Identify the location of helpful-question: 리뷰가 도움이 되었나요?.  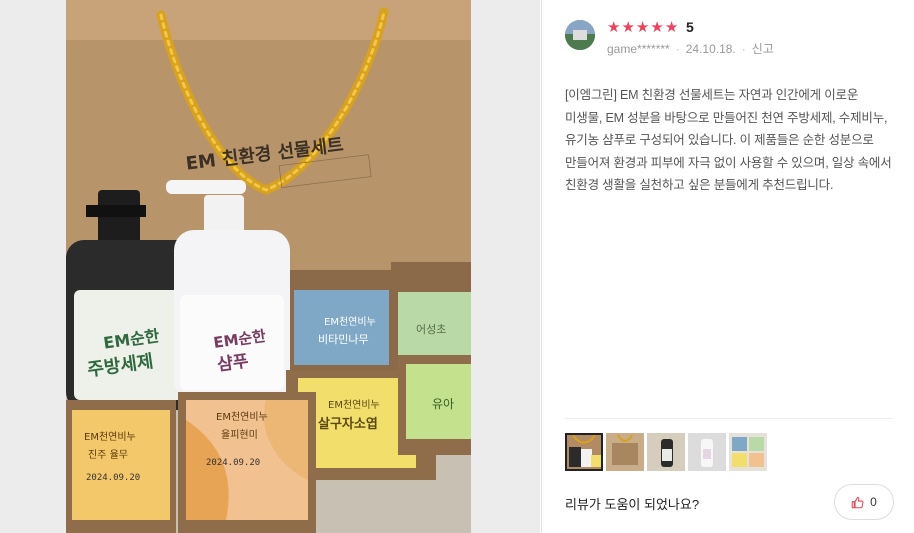
(632, 504).